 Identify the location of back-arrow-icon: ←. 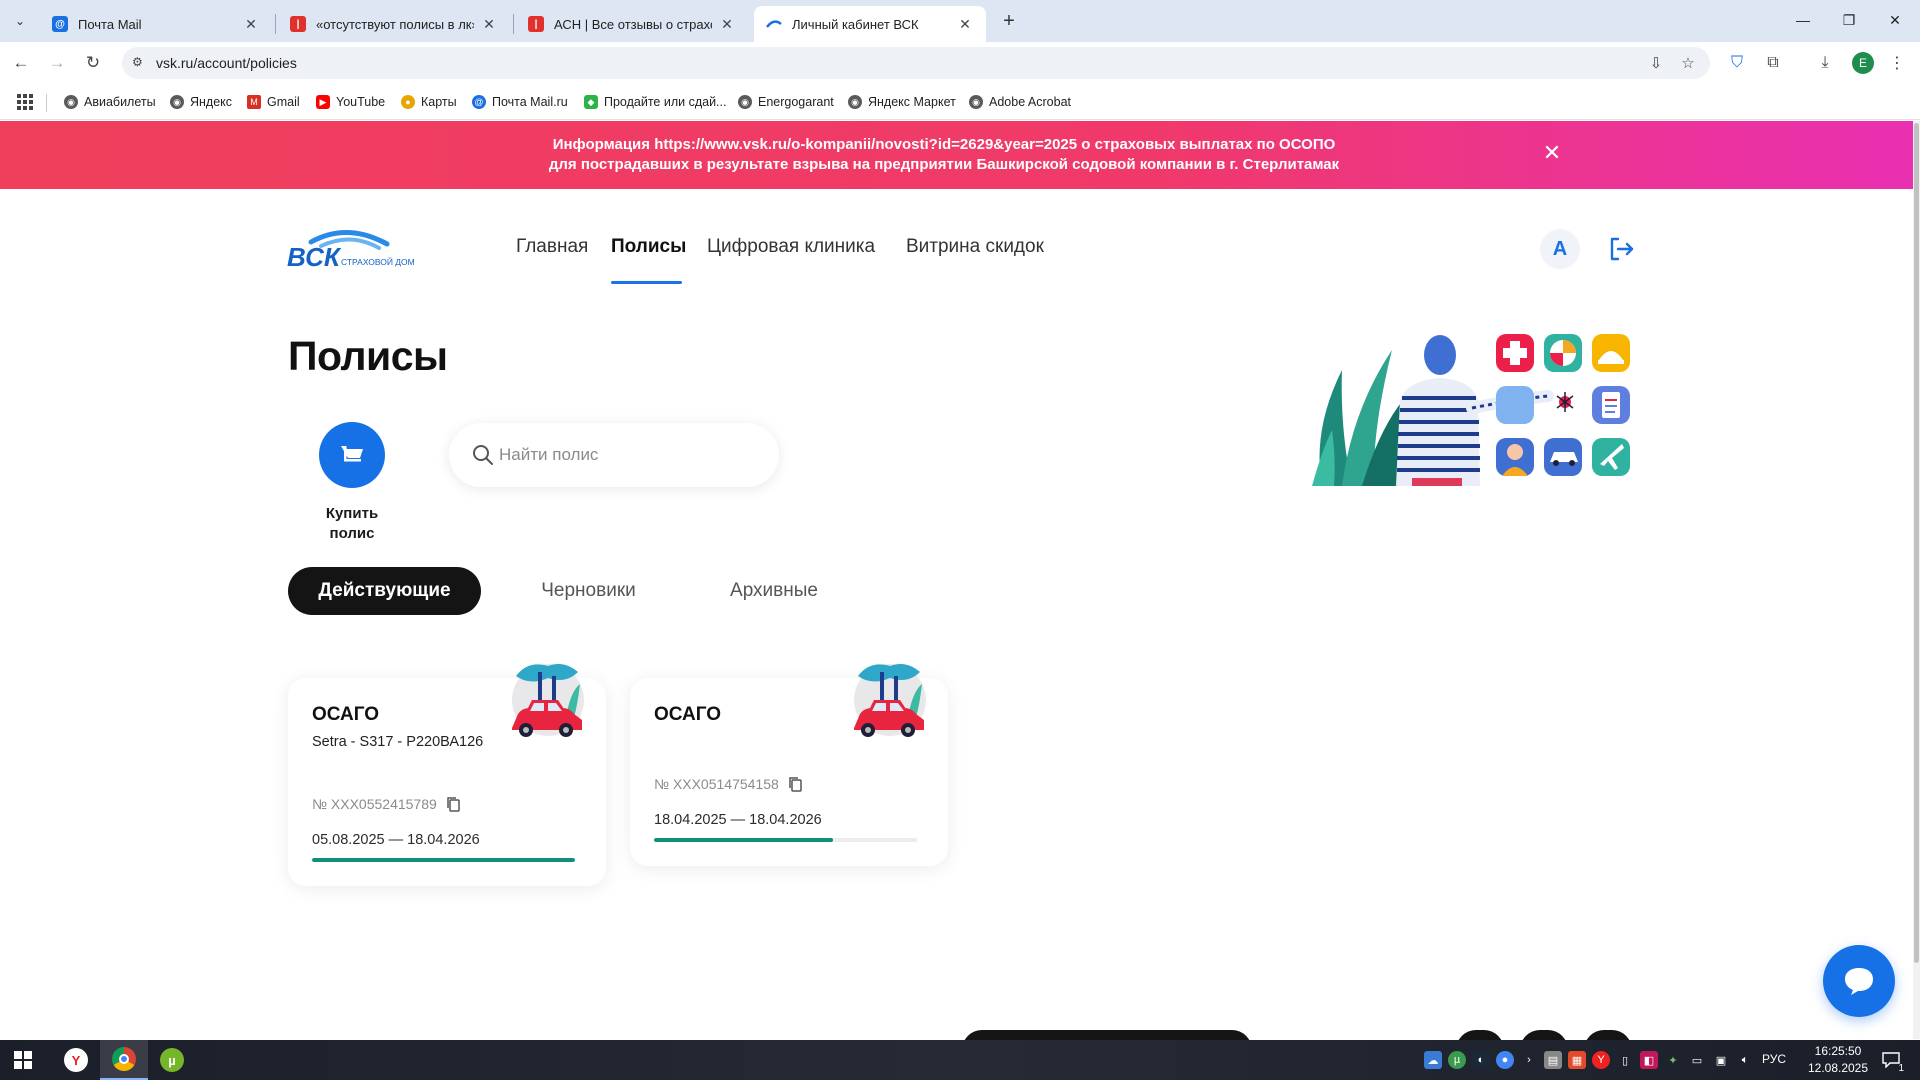
(21, 63).